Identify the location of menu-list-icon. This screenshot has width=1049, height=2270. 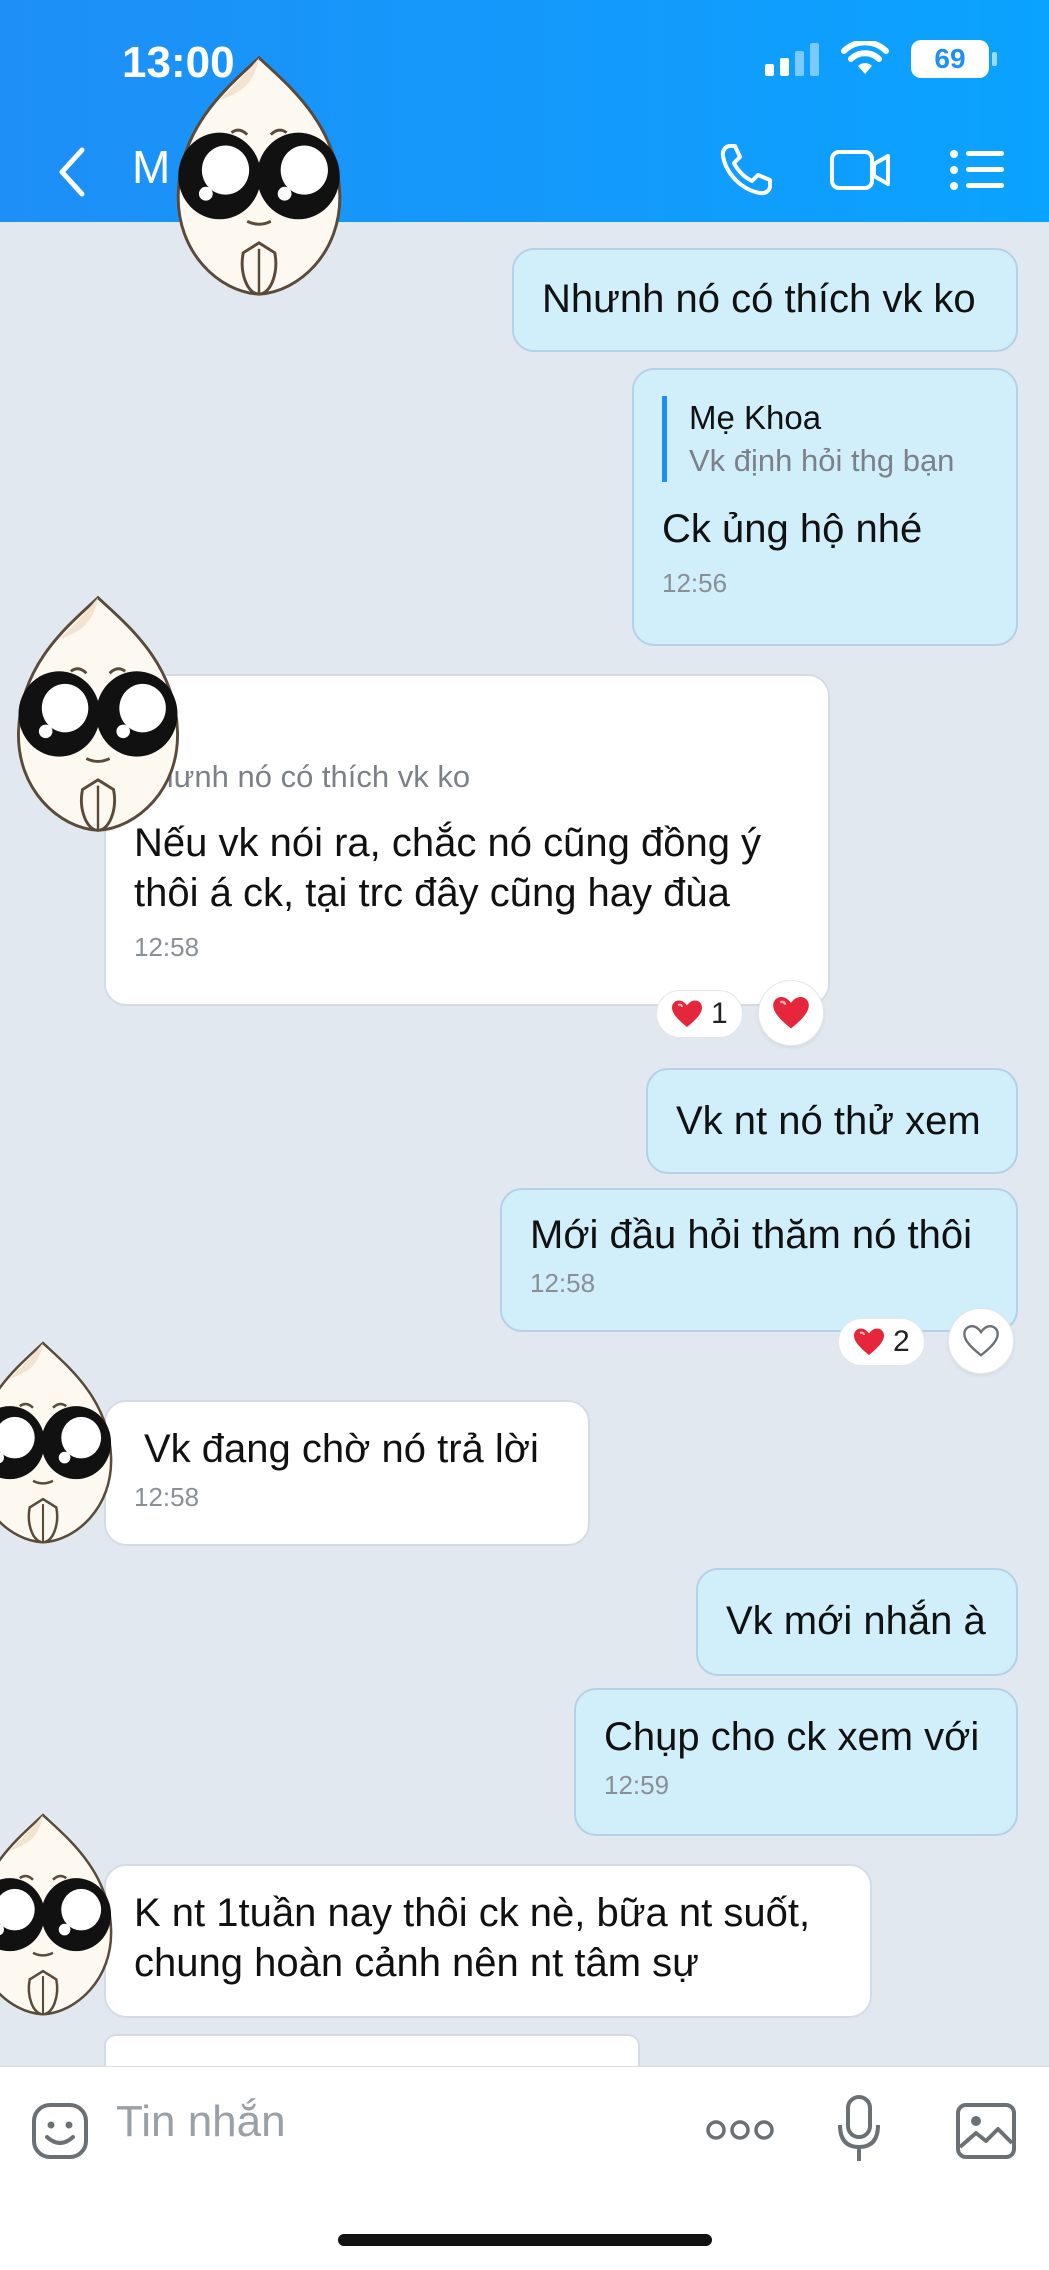
(976, 170).